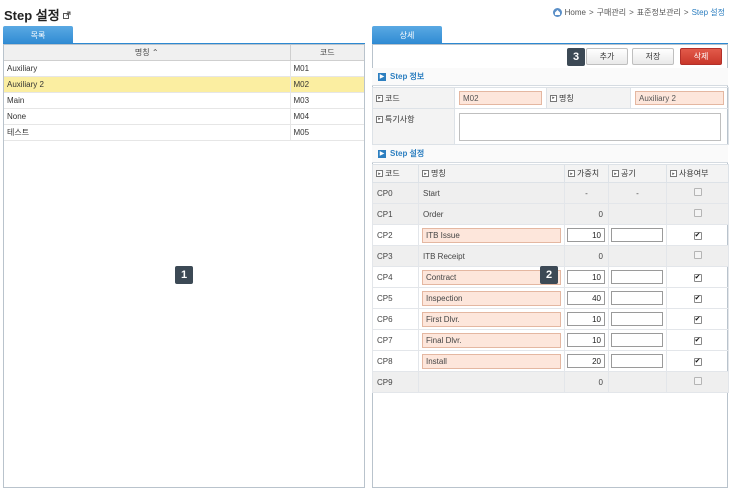 This screenshot has height=492, width=731. What do you see at coordinates (659, 12) in the screenshot?
I see `breadcrumb-standard-info: 표준정보관리` at bounding box center [659, 12].